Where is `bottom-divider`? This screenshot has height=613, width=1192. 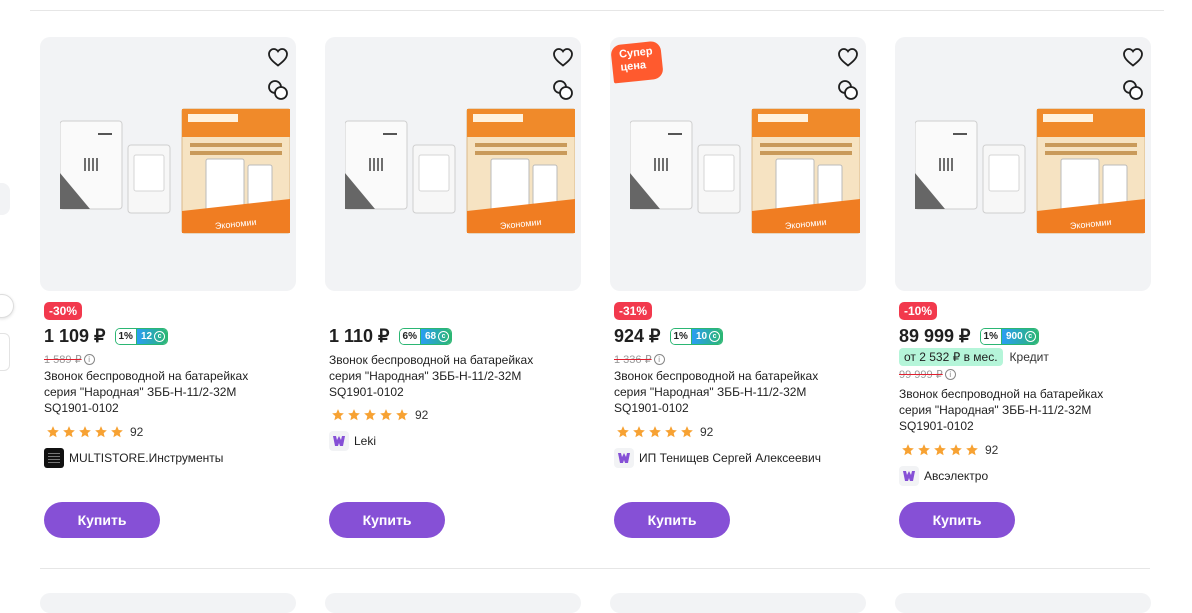 bottom-divider is located at coordinates (595, 568).